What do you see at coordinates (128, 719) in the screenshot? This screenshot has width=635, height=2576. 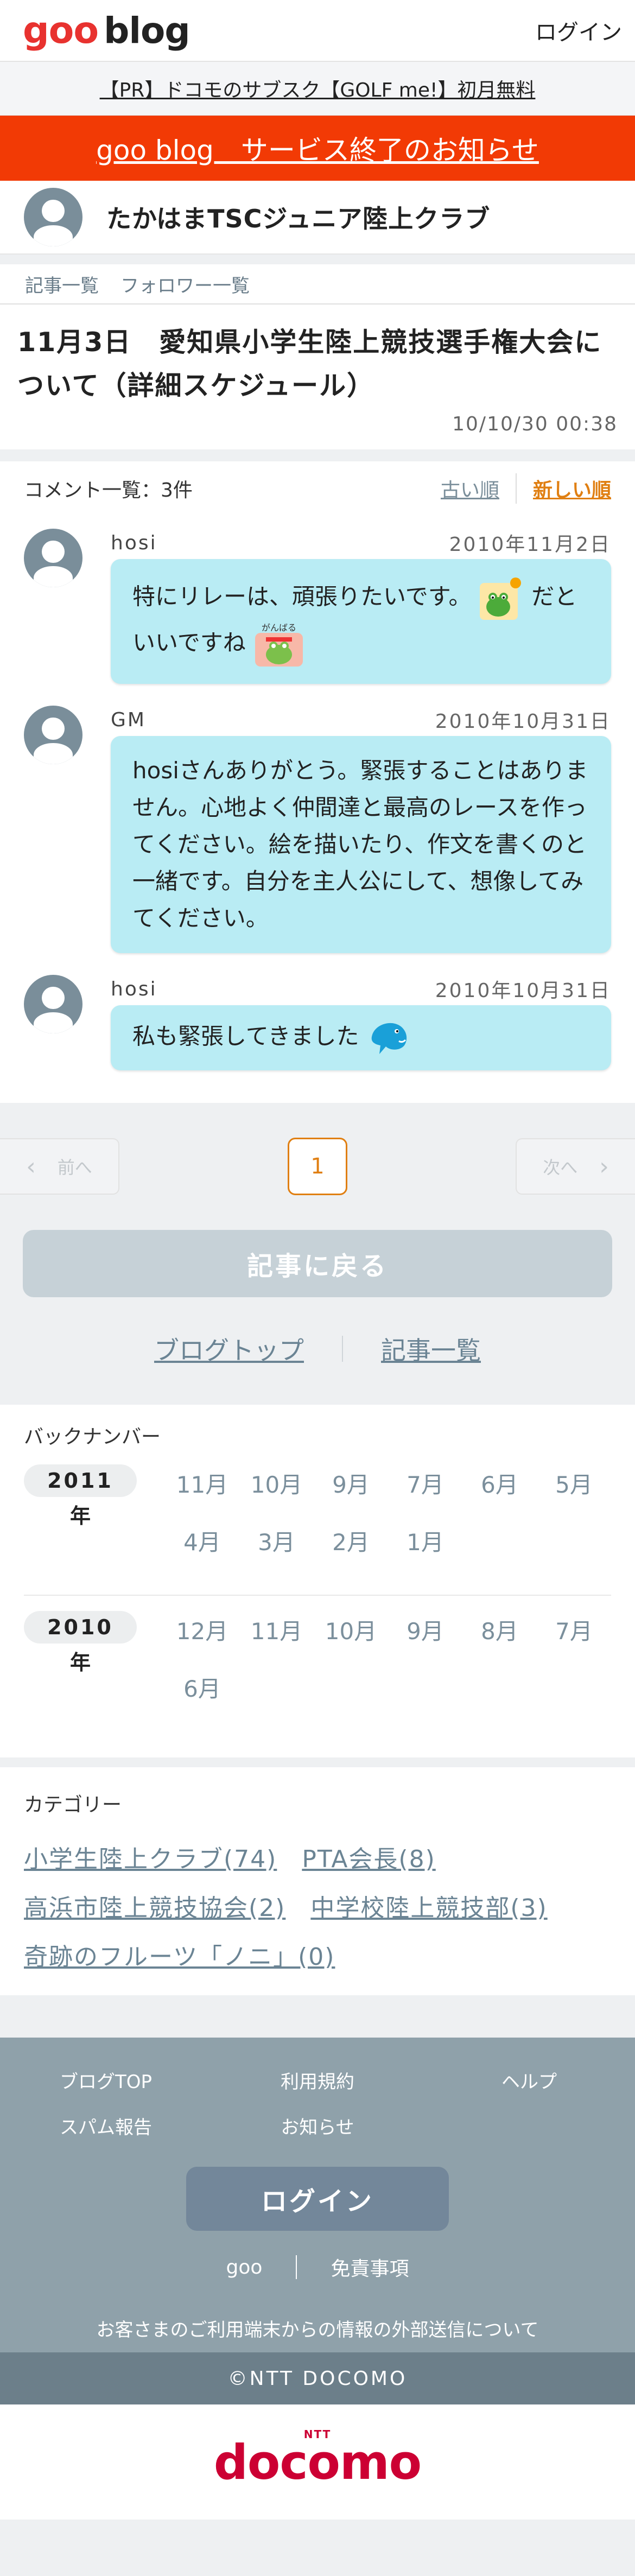 I see `comment-author: GM` at bounding box center [128, 719].